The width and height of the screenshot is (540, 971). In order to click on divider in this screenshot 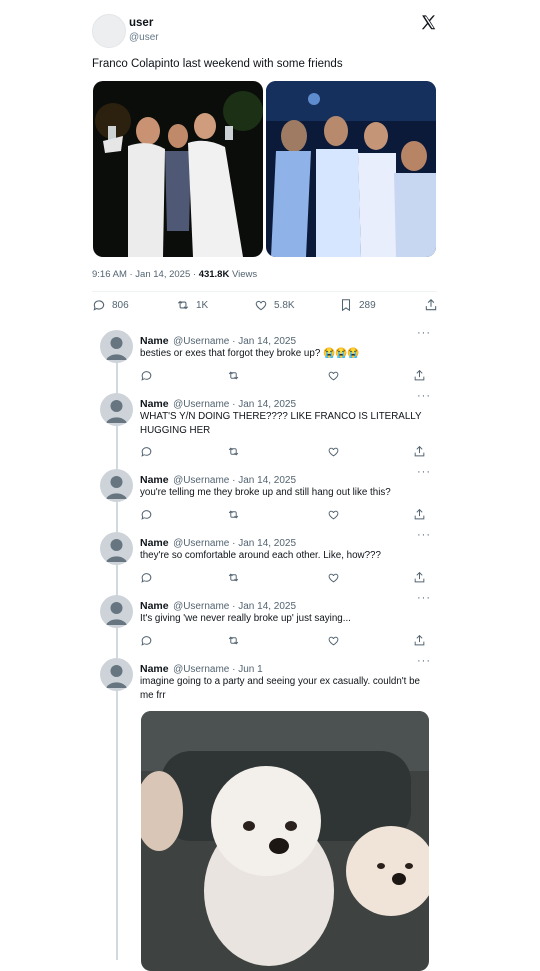, I will do `click(264, 291)`.